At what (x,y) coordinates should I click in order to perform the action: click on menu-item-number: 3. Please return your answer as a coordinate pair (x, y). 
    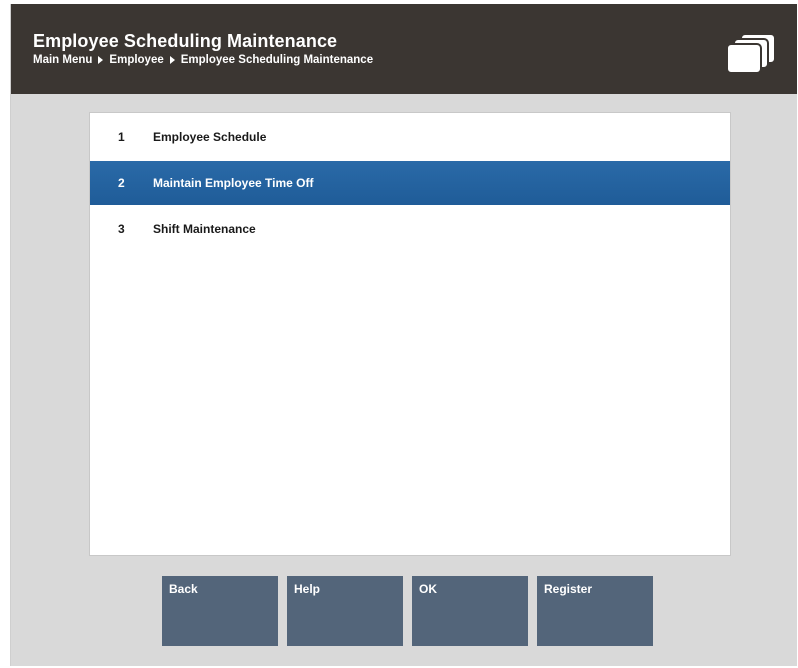
    Looking at the image, I should click on (121, 229).